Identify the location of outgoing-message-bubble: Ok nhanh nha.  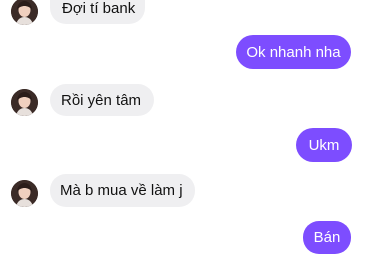
(293, 52).